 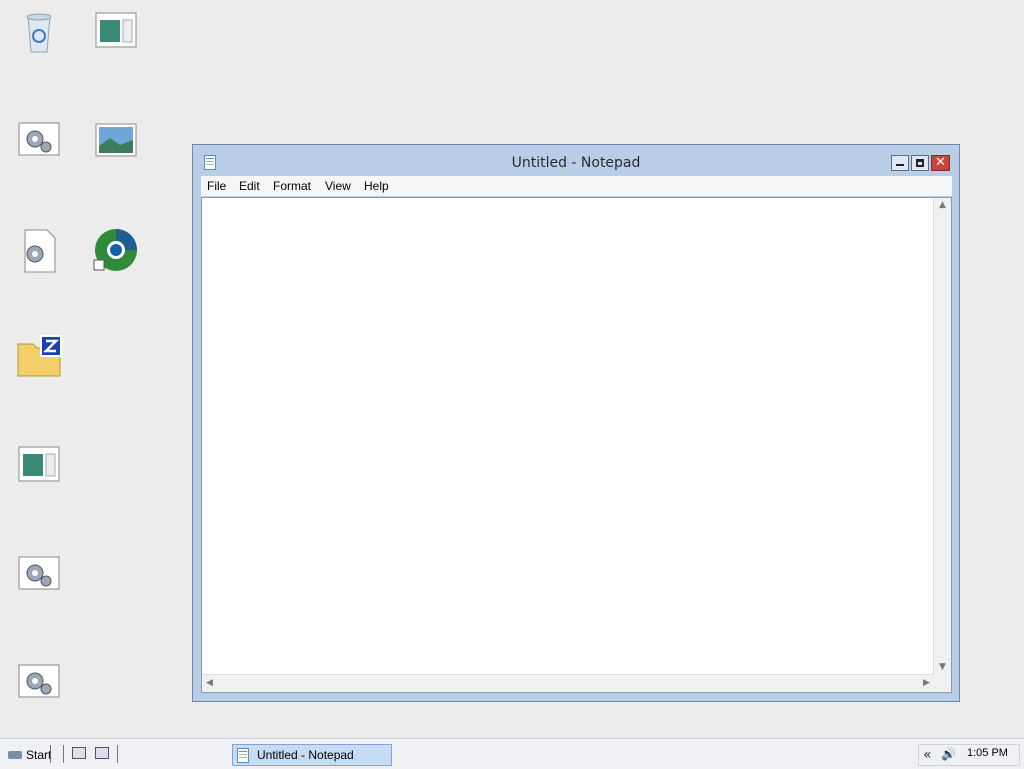 I want to click on close-button: ✕, so click(x=940, y=163).